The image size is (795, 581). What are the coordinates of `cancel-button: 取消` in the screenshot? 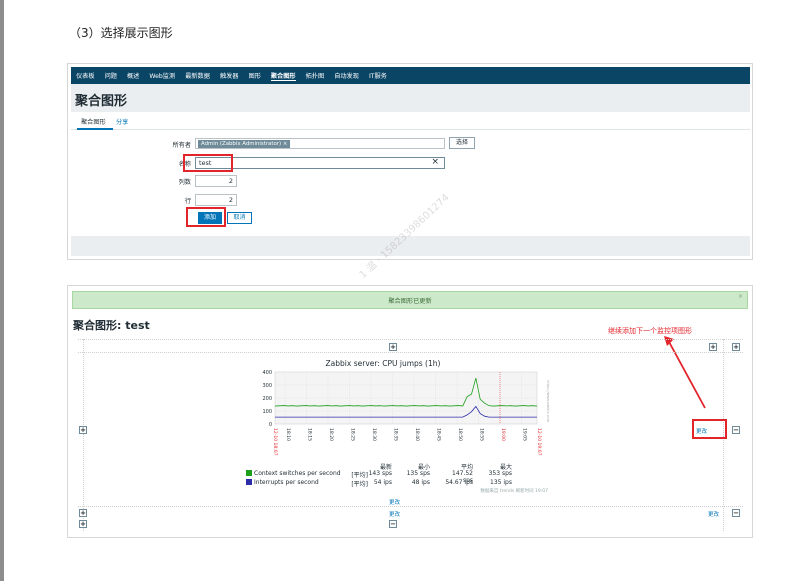 It's located at (239, 218).